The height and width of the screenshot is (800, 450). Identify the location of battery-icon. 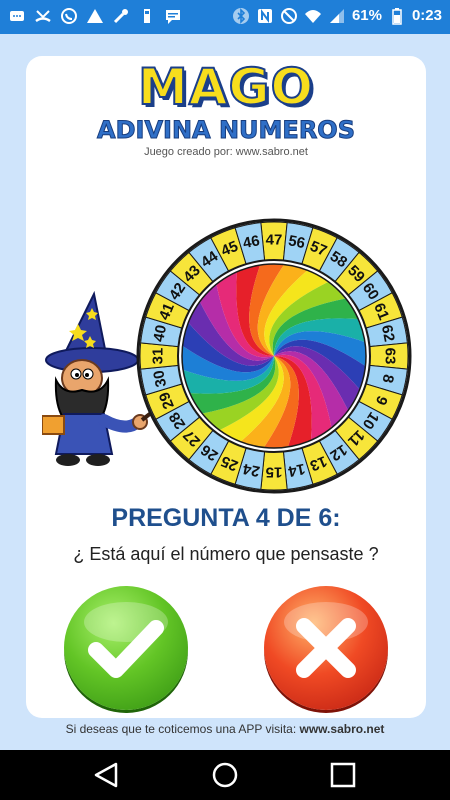
(397, 16).